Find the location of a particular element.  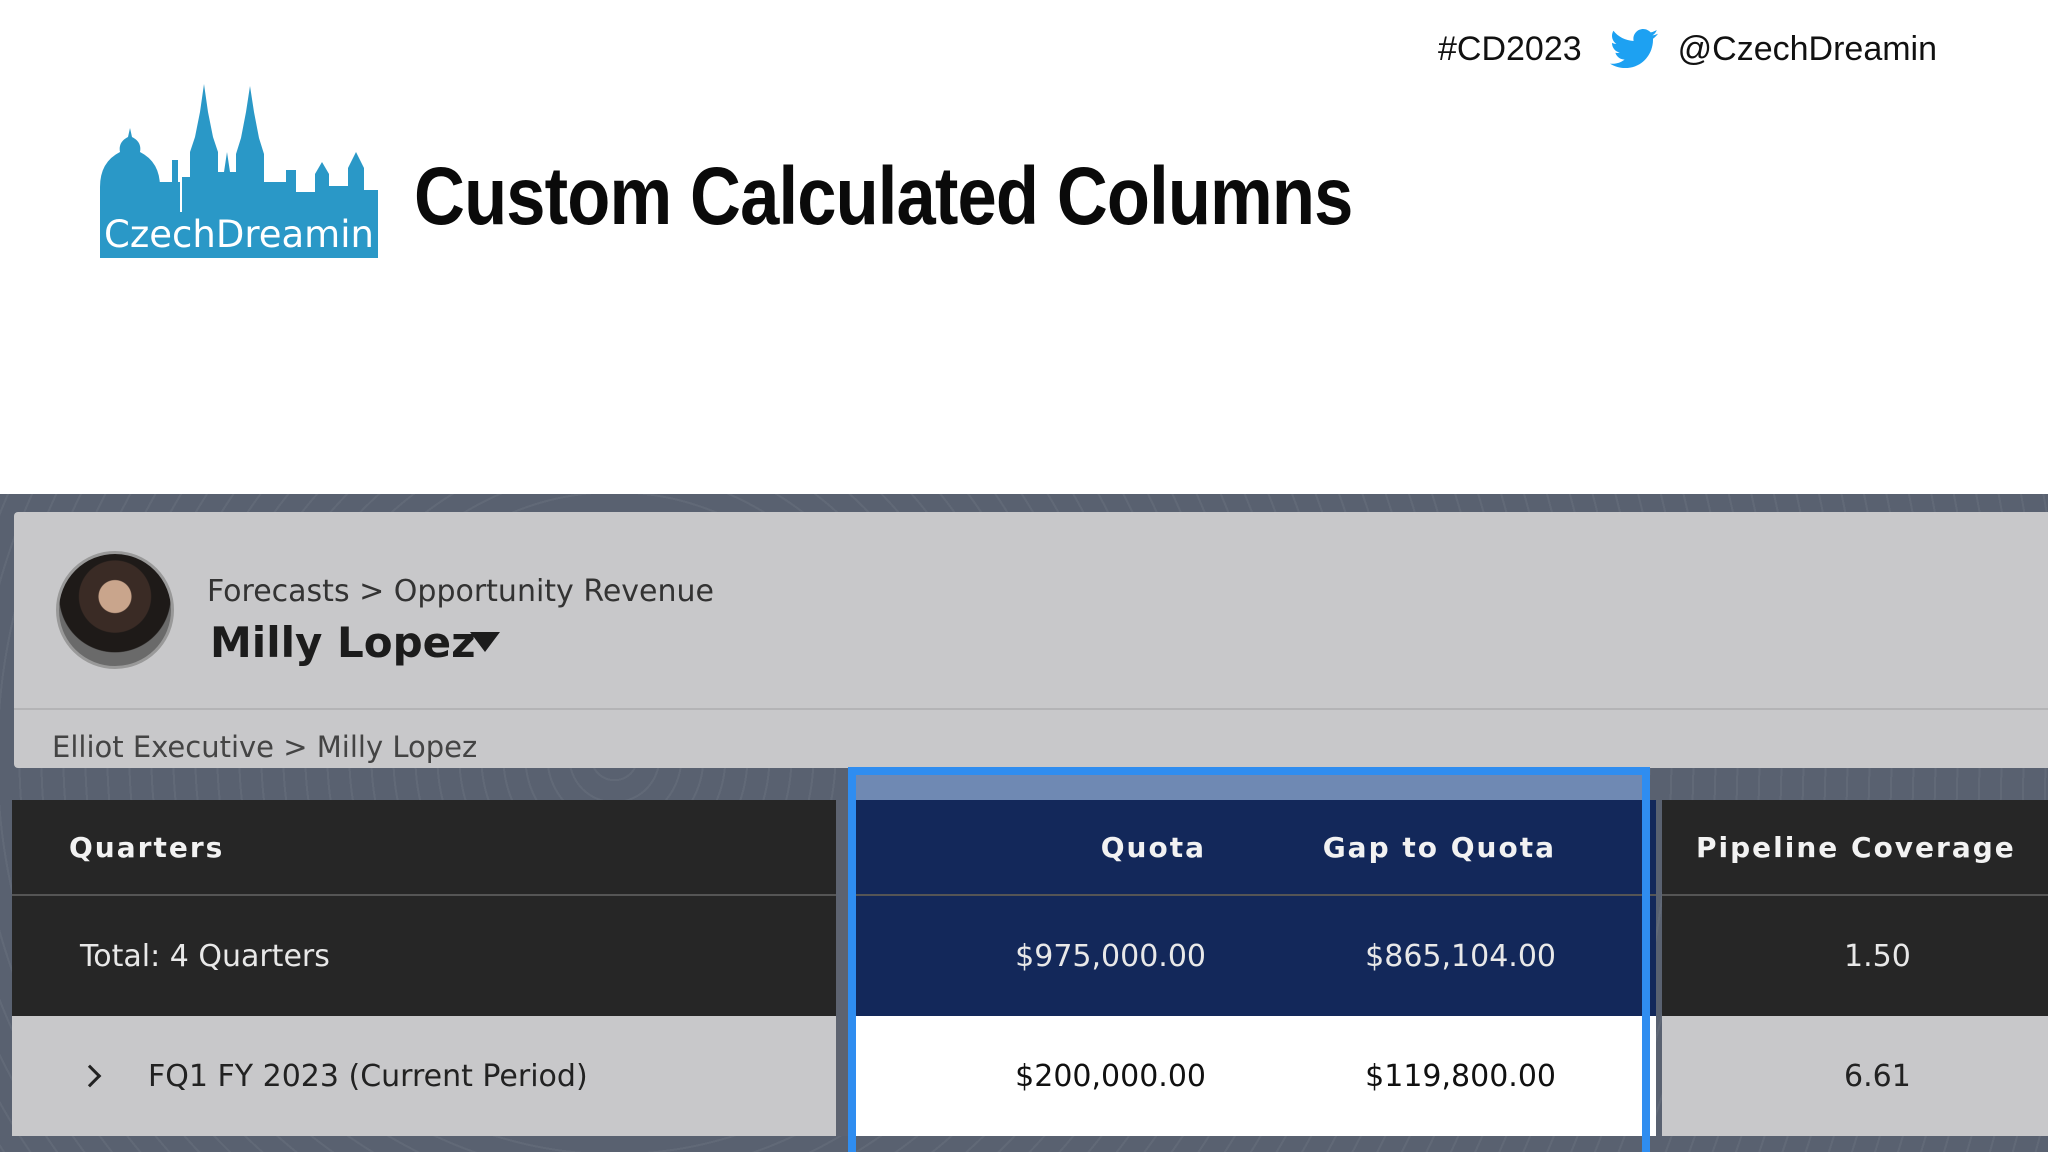

total-coverage-cell: 1.50 is located at coordinates (1855, 956).